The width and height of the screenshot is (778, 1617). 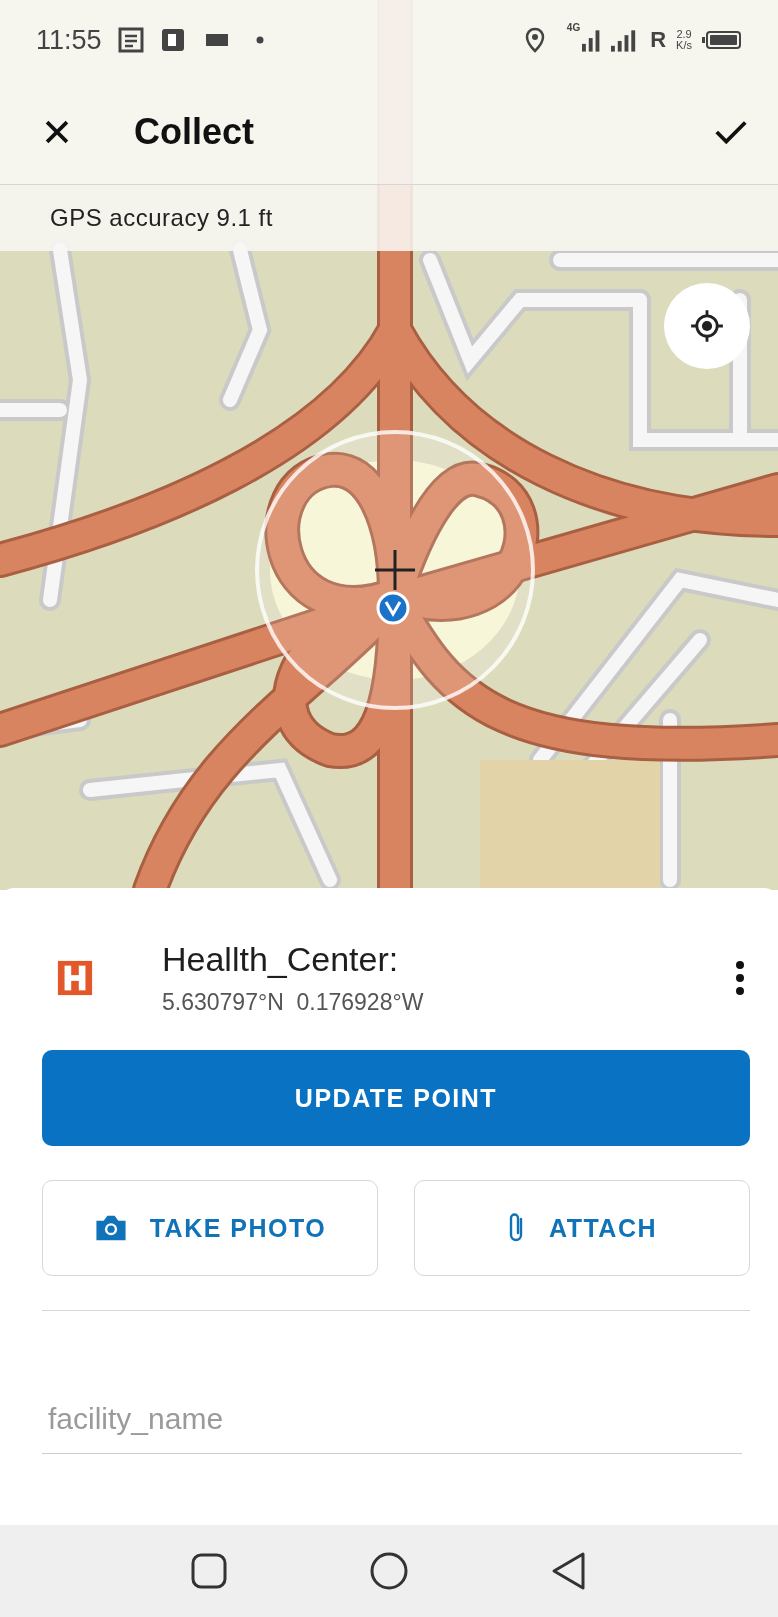 What do you see at coordinates (684, 34) in the screenshot?
I see `network-speed: 2.9` at bounding box center [684, 34].